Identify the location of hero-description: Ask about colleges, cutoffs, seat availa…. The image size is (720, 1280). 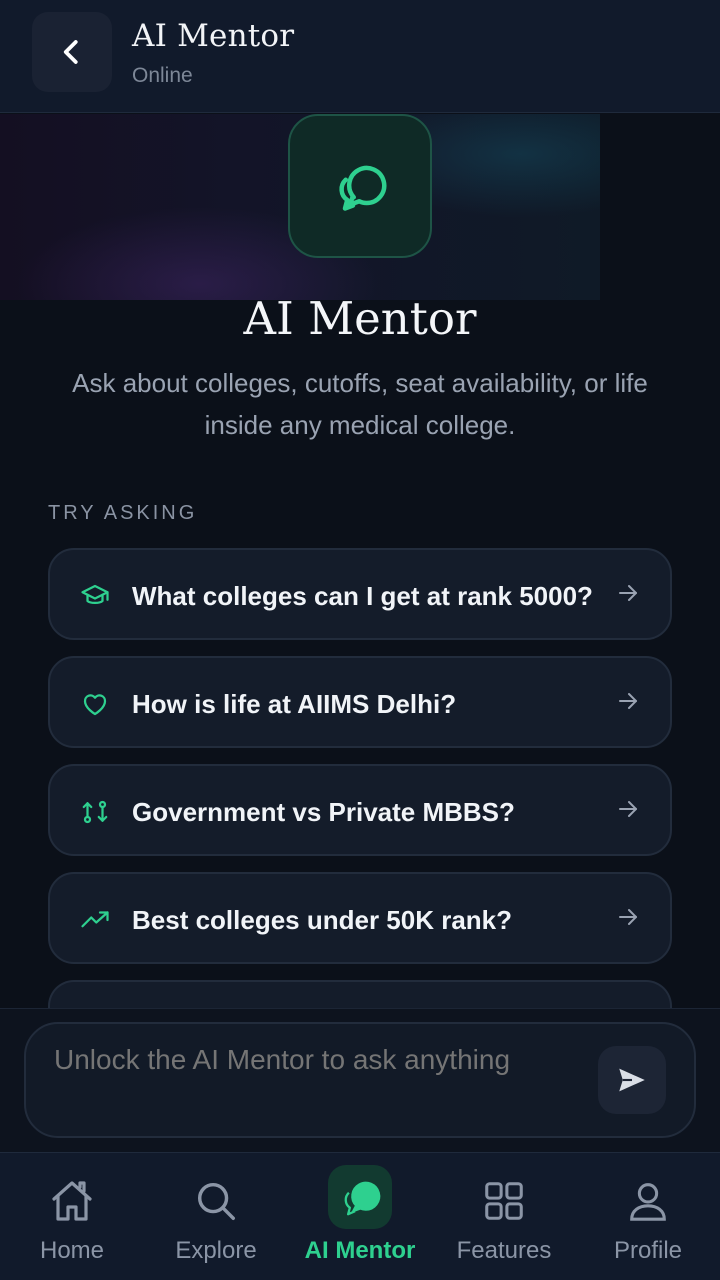
(360, 404).